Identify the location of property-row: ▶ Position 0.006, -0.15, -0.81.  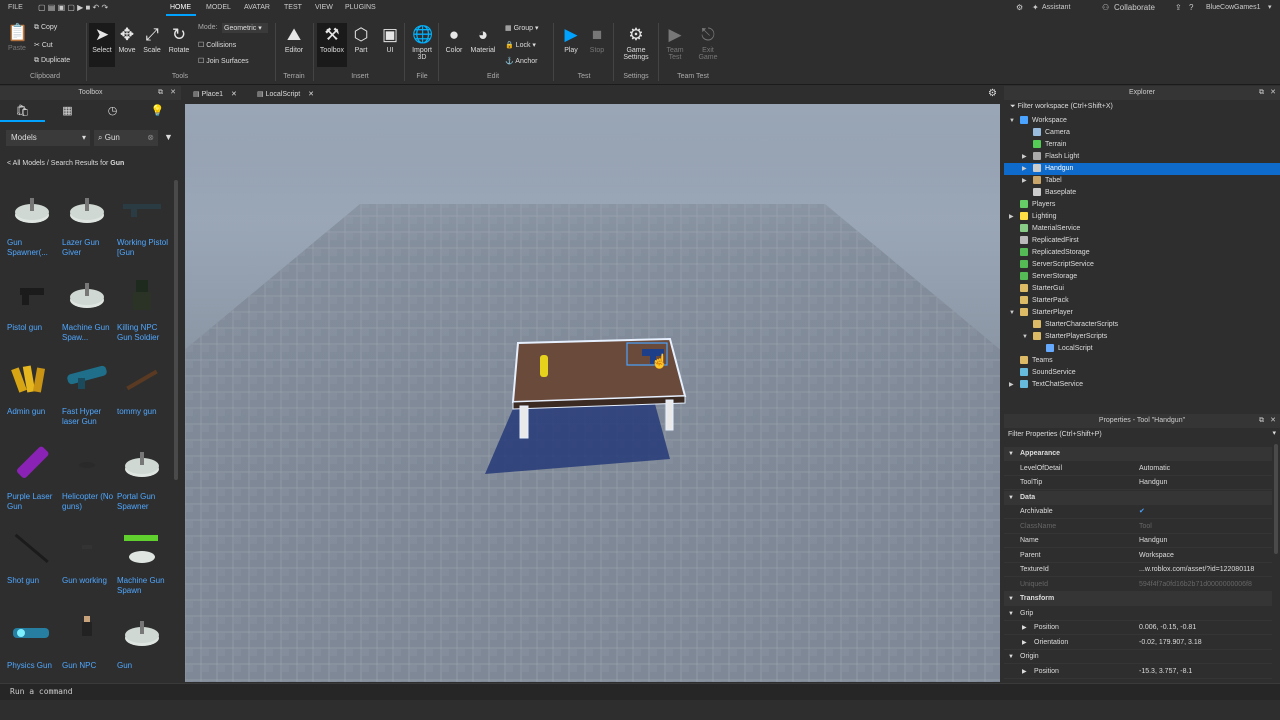
(1138, 628).